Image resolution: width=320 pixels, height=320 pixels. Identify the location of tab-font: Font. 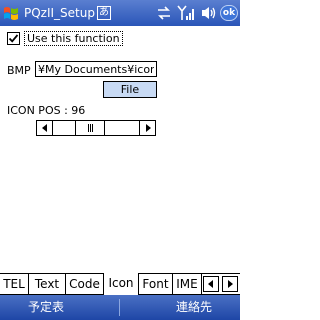
(156, 284).